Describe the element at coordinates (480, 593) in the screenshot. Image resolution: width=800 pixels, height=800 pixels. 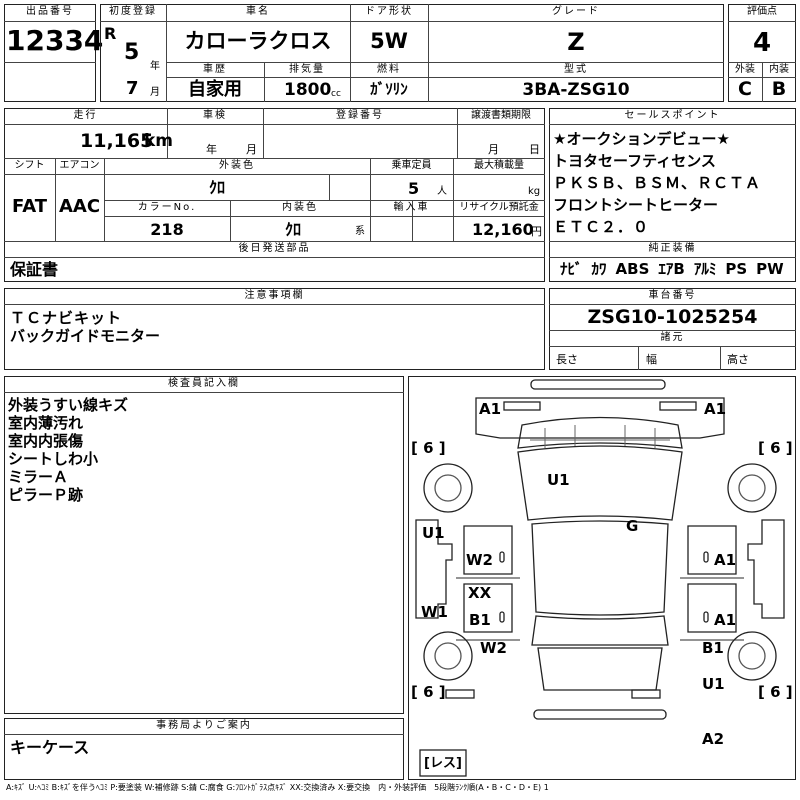
I see `damage-left-mid: XX` at that location.